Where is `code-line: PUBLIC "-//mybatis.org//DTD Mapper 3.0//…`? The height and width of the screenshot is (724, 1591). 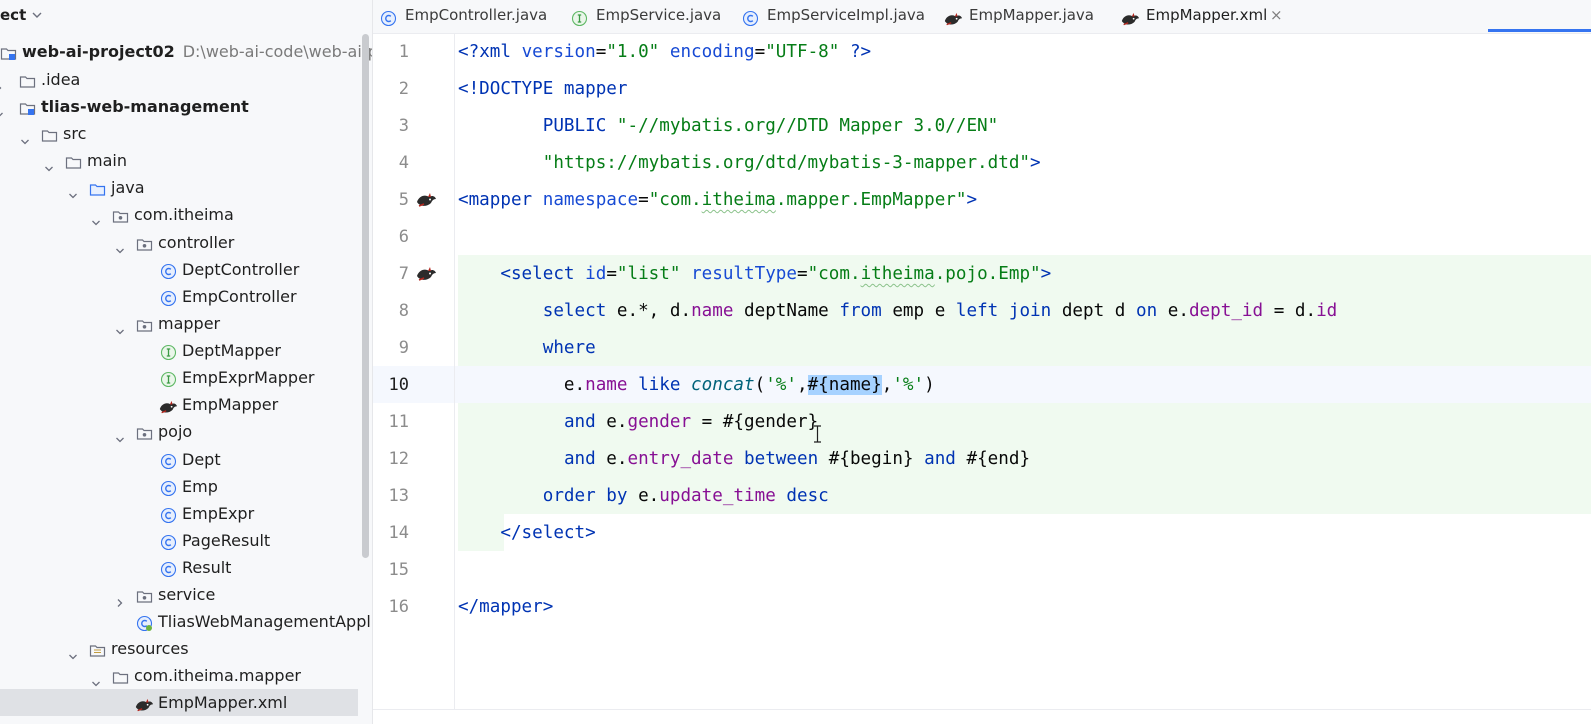 code-line: PUBLIC "-//mybatis.org//DTD Mapper 3.0//… is located at coordinates (728, 126).